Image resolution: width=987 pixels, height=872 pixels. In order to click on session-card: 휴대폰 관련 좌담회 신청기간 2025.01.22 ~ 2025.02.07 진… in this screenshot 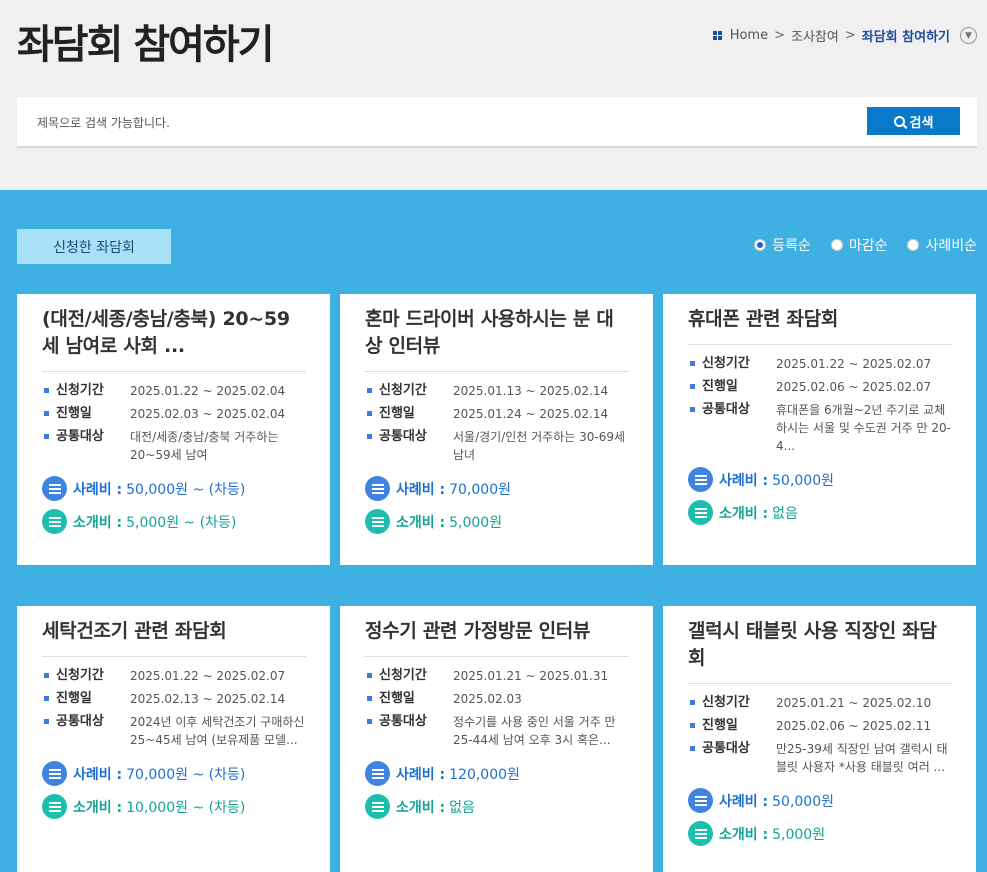, I will do `click(819, 429)`.